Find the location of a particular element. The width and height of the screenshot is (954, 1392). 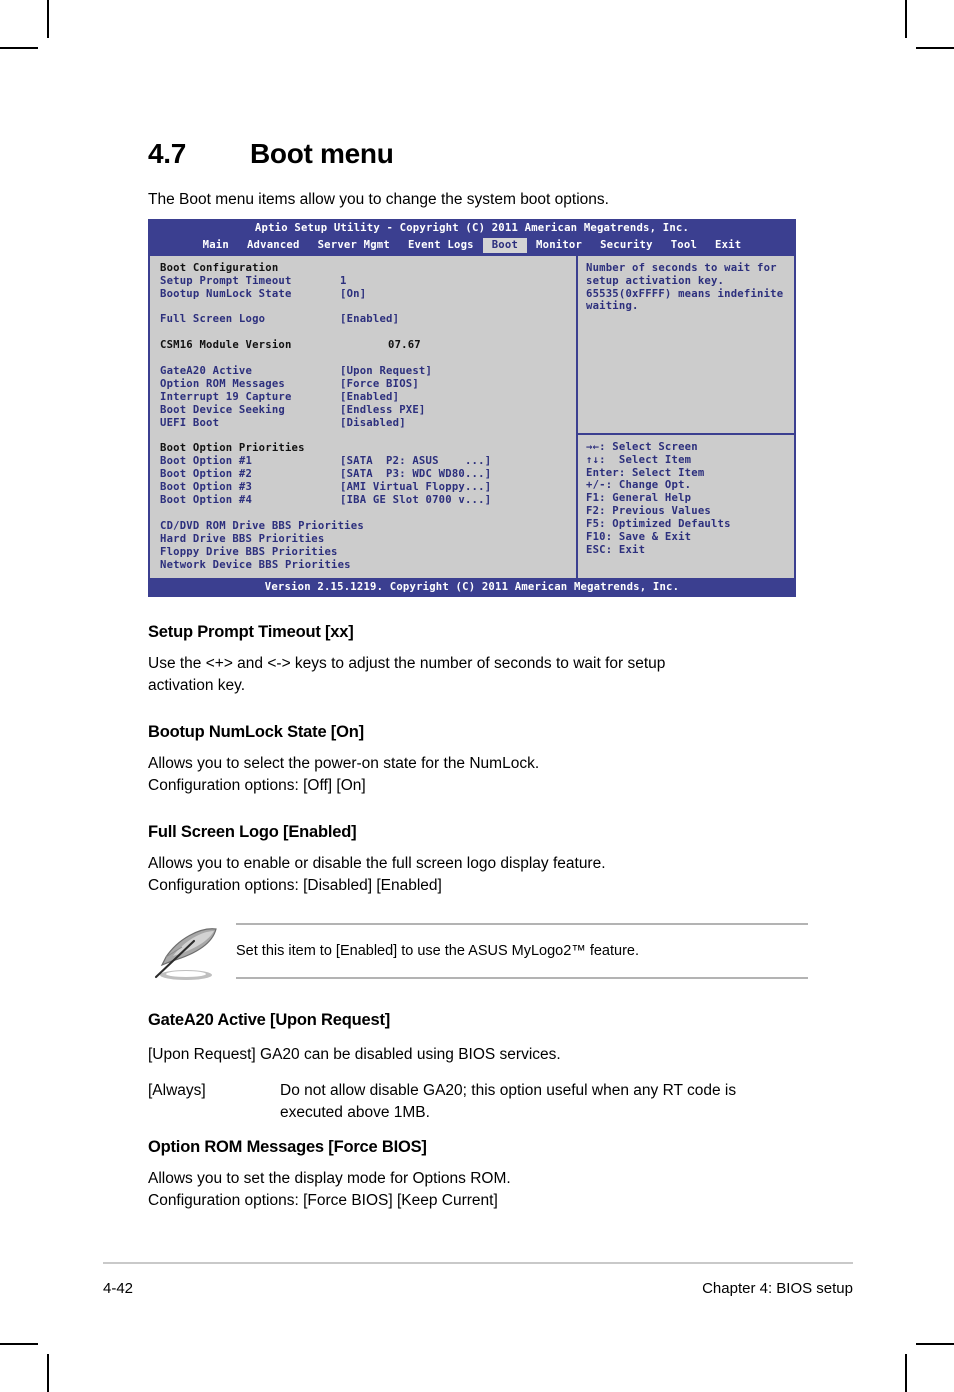

bios-key-legend-line: ↑↓: Select Item is located at coordinates (639, 459).